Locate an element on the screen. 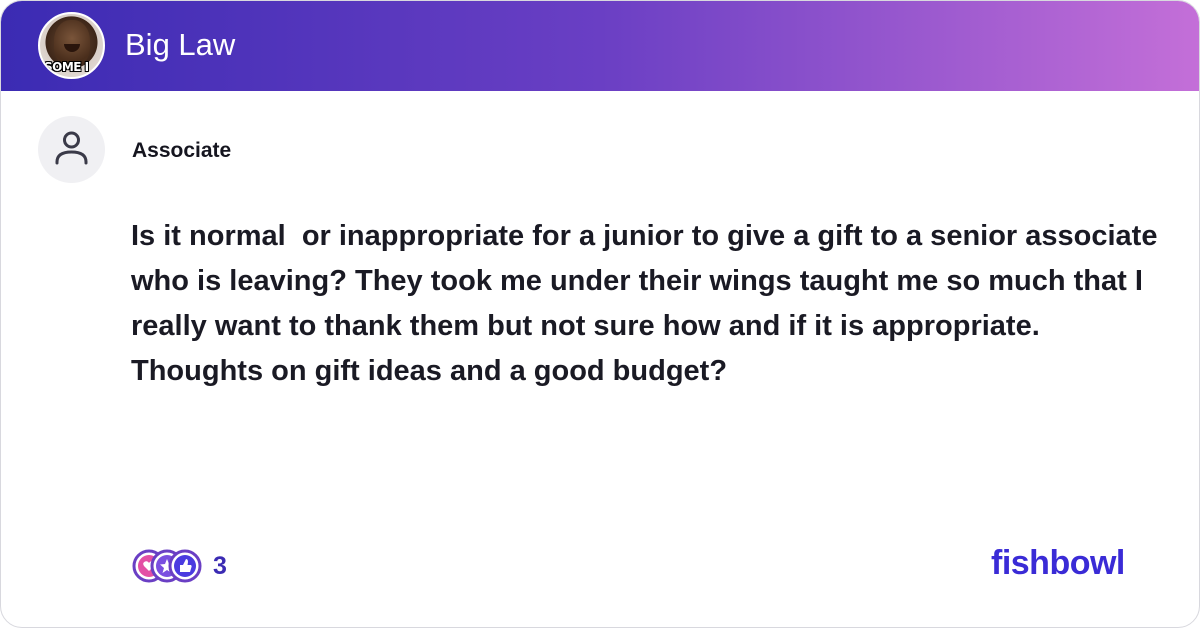 The height and width of the screenshot is (628, 1200). reaction-icons is located at coordinates (166, 566).